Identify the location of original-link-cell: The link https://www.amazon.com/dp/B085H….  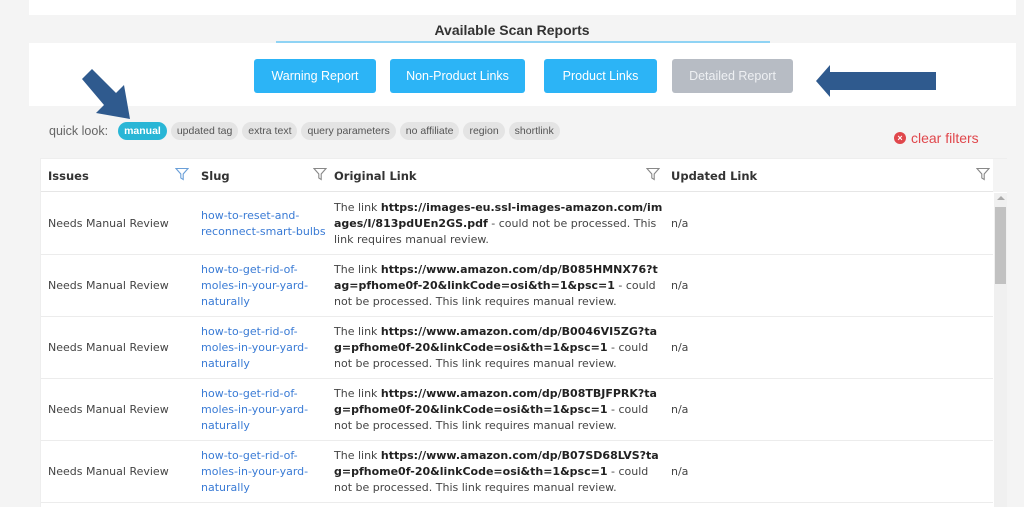
(499, 286).